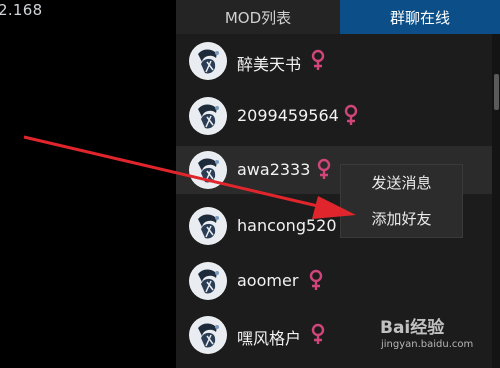 This screenshot has width=500, height=368. Describe the element at coordinates (412, 328) in the screenshot. I see `watermark-text: Bai经验` at that location.